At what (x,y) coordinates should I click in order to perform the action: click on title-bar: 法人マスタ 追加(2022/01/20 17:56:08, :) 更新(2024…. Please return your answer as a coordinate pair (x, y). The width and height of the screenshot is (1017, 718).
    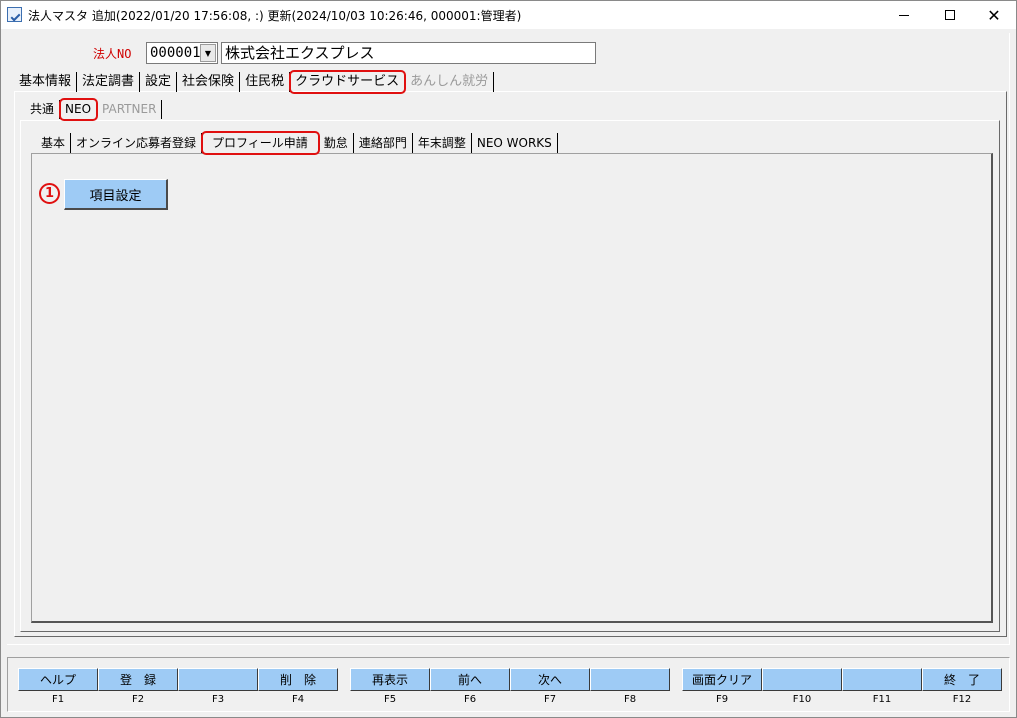
    Looking at the image, I should click on (508, 15).